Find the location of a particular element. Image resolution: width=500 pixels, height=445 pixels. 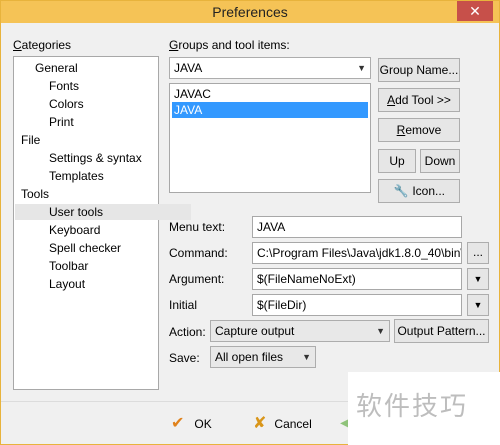

initial-label: Initial is located at coordinates (183, 305).